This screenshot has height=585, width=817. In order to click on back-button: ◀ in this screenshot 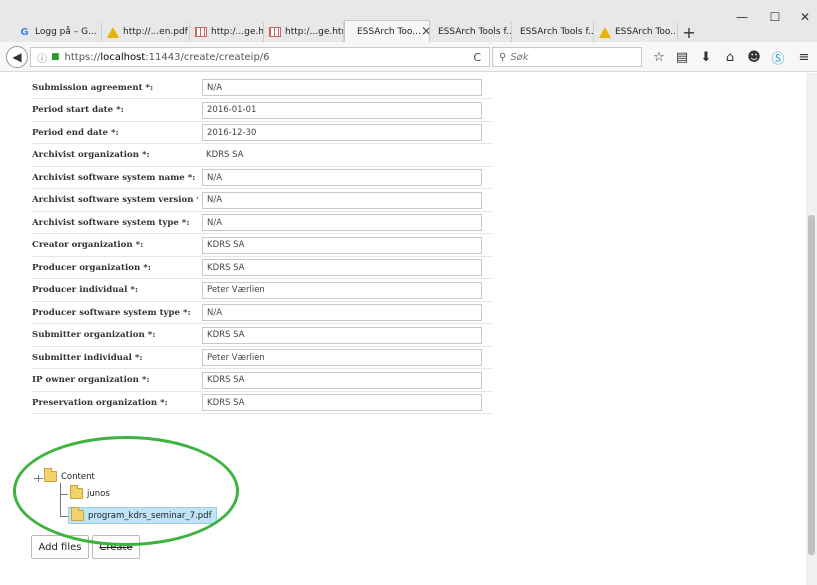, I will do `click(17, 57)`.